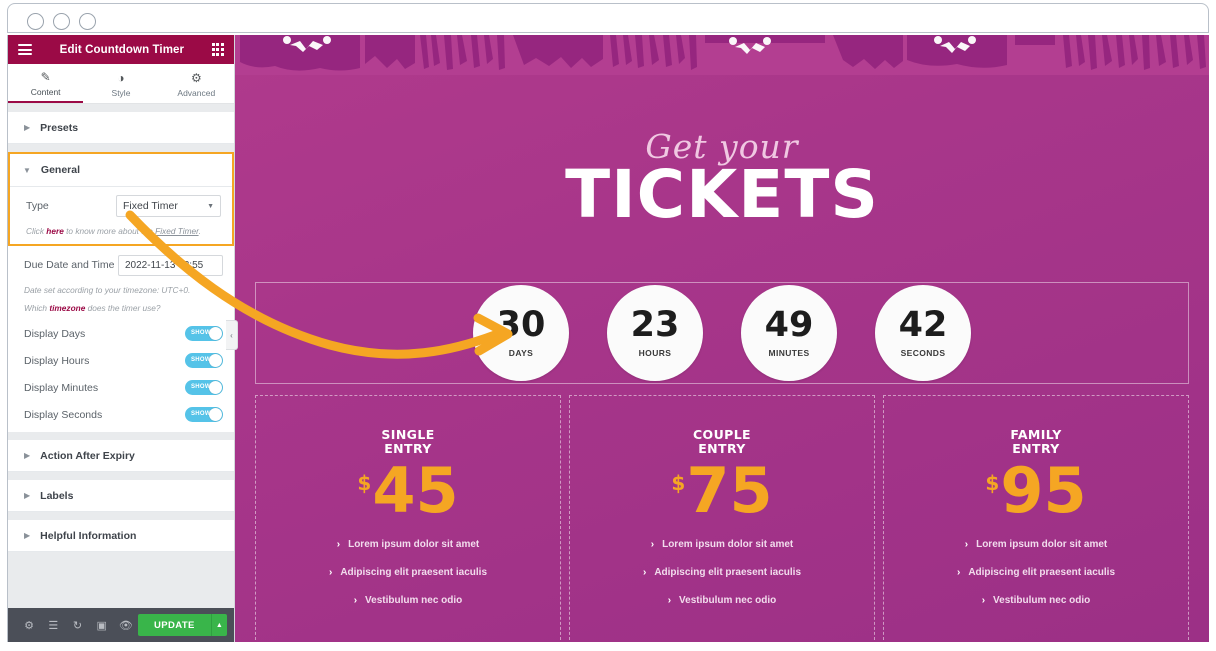  I want to click on currency-symbol: $, so click(364, 482).